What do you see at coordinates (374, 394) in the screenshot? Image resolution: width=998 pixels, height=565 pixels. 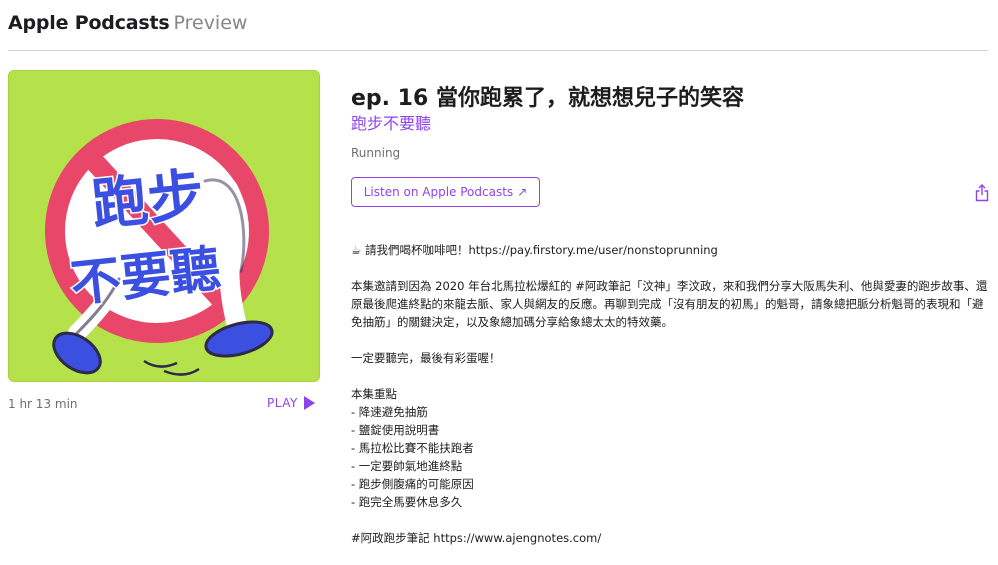 I see `highlights-title: 本集重點` at bounding box center [374, 394].